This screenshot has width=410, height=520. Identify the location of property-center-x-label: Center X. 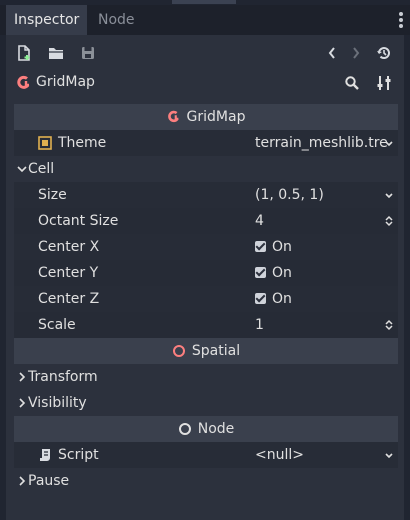
(69, 247).